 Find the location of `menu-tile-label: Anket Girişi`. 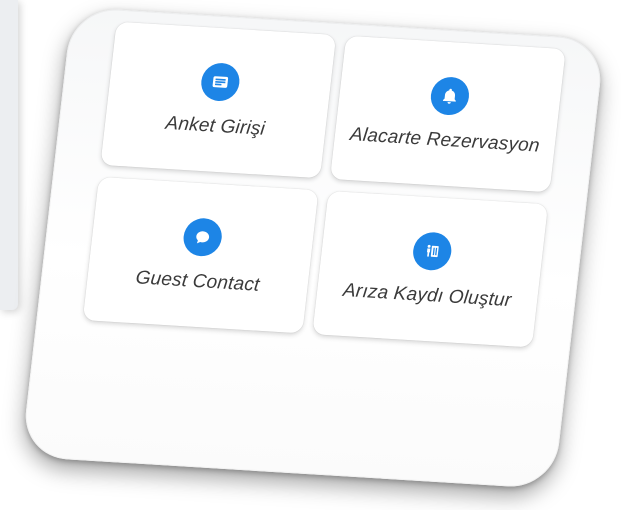

menu-tile-label: Anket Girişi is located at coordinates (215, 126).